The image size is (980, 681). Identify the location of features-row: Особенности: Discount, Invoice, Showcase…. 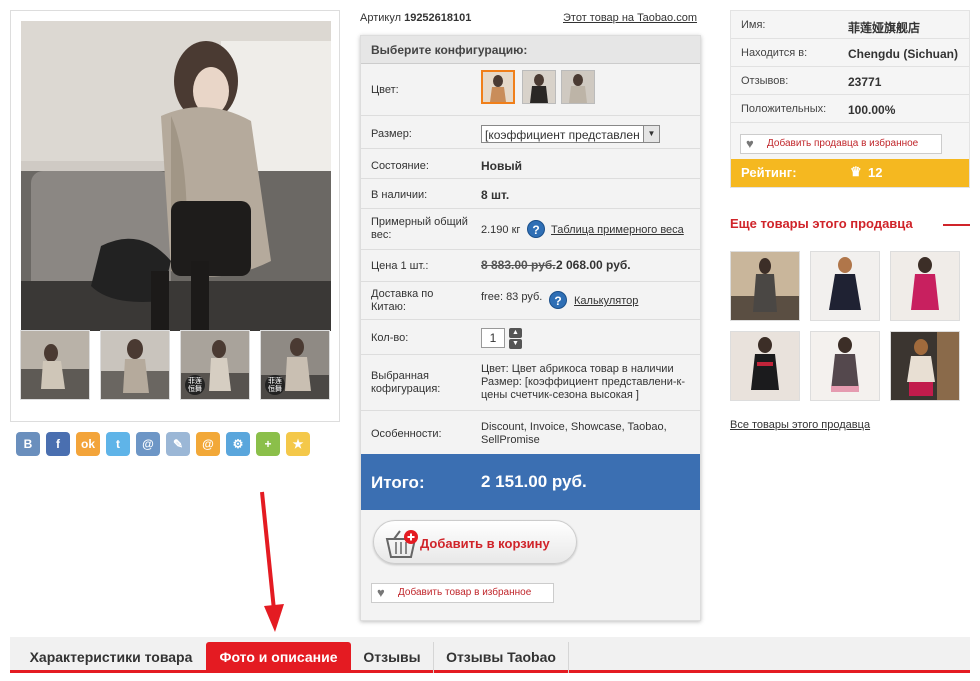
(530, 432).